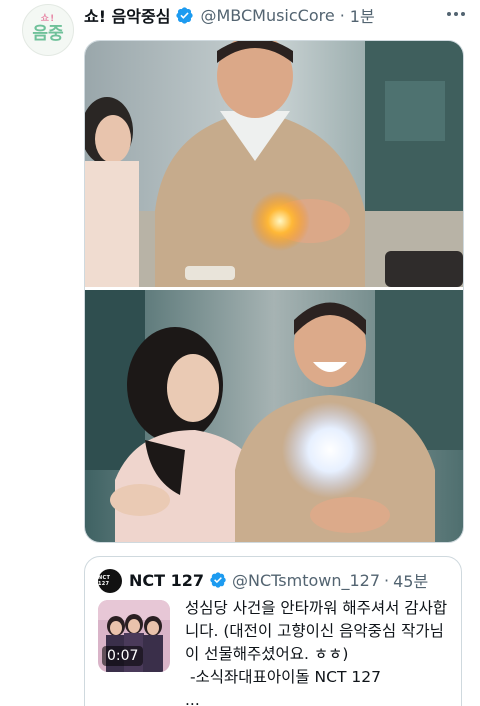  Describe the element at coordinates (306, 580) in the screenshot. I see `quoted-handle: @NCTsmtown_127` at that location.